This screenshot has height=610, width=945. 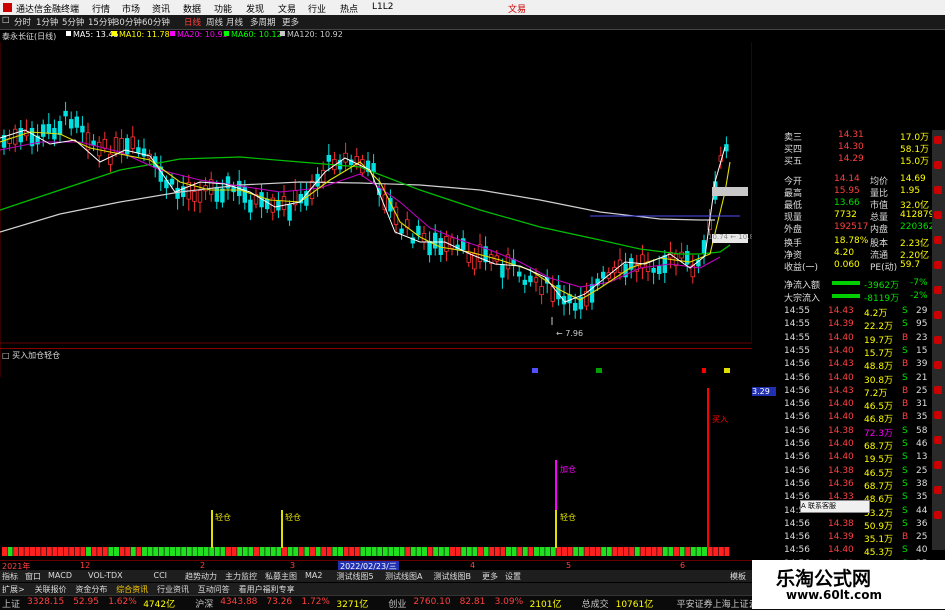 What do you see at coordinates (101, 8) in the screenshot?
I see `menu-item: 行情` at bounding box center [101, 8].